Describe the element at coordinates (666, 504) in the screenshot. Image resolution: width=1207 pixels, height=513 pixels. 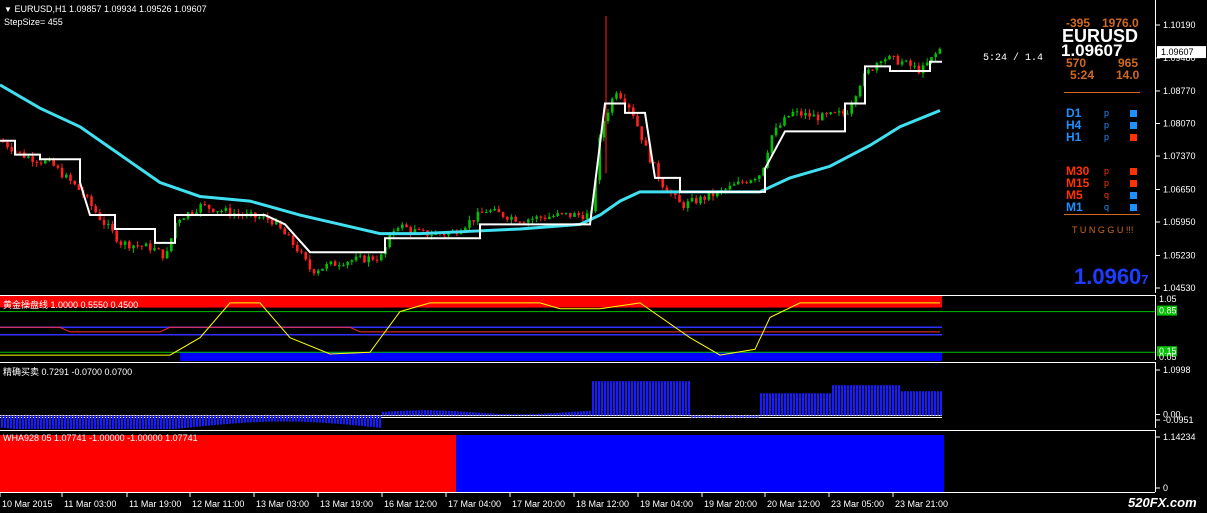
I see `time-tick-label: 19 Mar 04:00` at that location.